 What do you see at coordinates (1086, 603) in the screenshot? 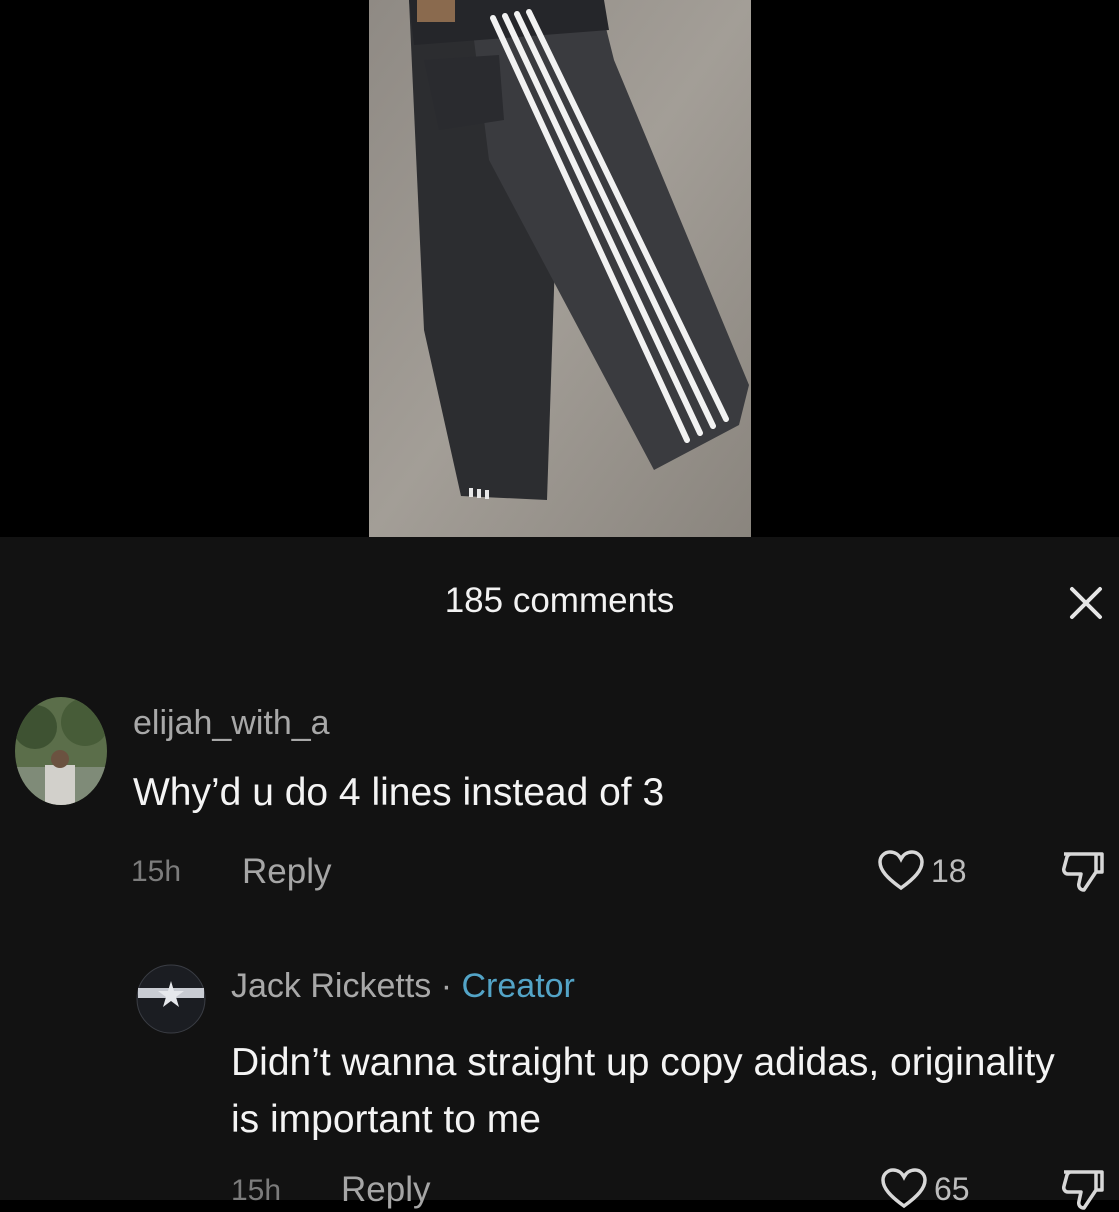
I see `close-icon` at bounding box center [1086, 603].